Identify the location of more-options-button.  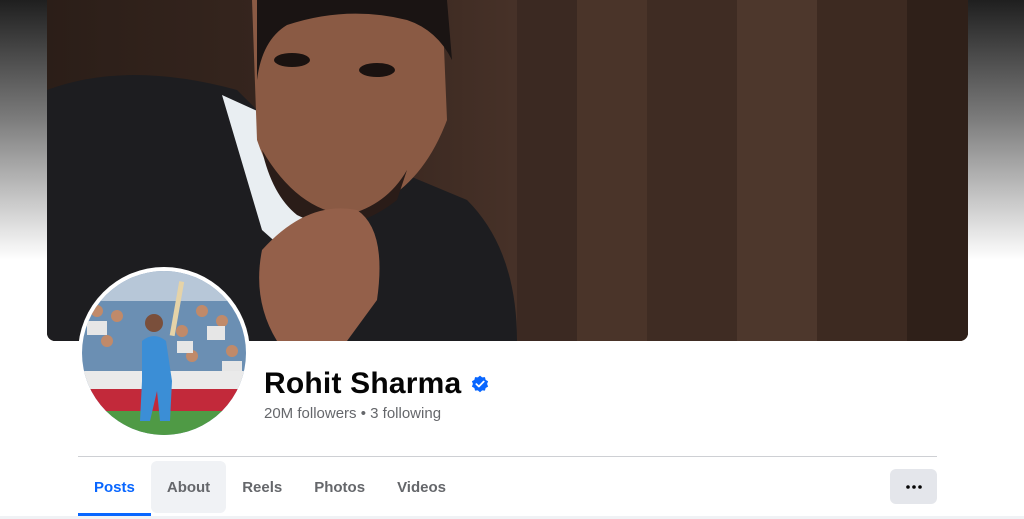
(913, 486).